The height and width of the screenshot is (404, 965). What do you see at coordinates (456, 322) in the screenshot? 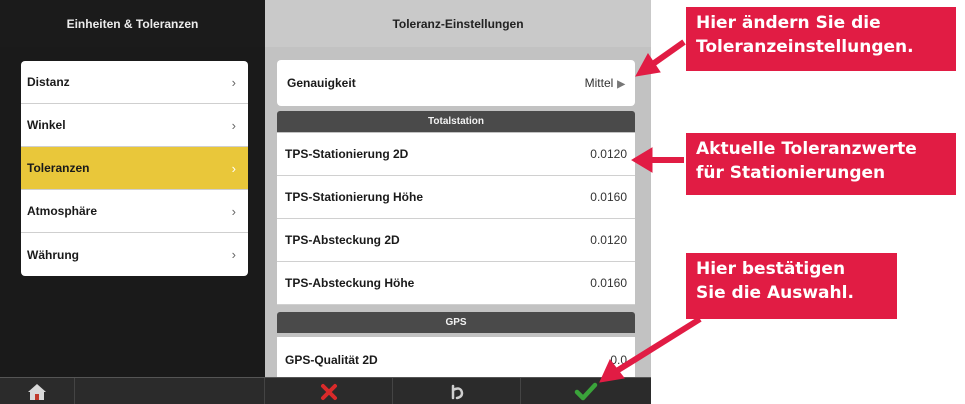
I see `section-header-gps: GPS` at bounding box center [456, 322].